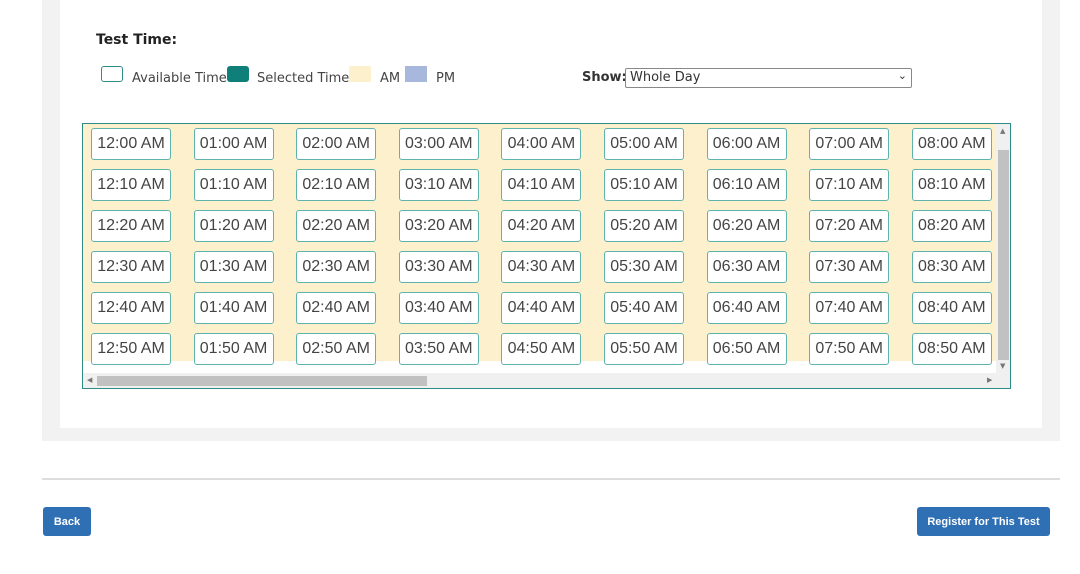  Describe the element at coordinates (336, 144) in the screenshot. I see `time-slot-button: 02:00 AM` at that location.